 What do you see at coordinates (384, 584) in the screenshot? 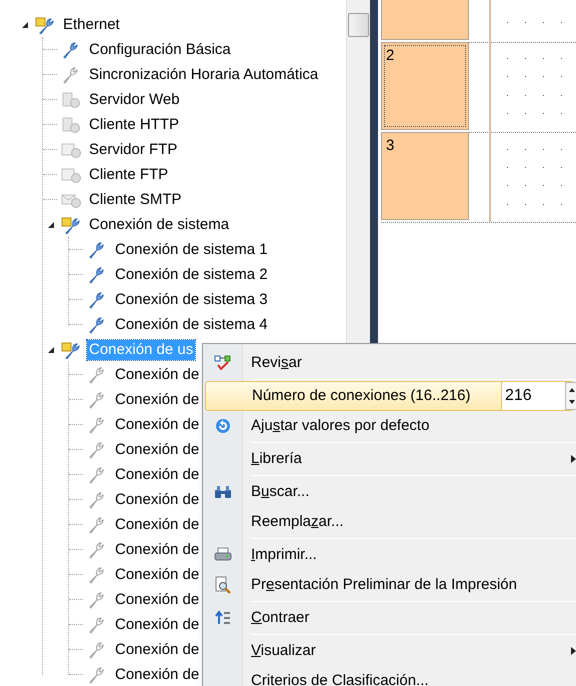
I see `menu-item-label: Presentación Preliminar de la Impresión` at bounding box center [384, 584].